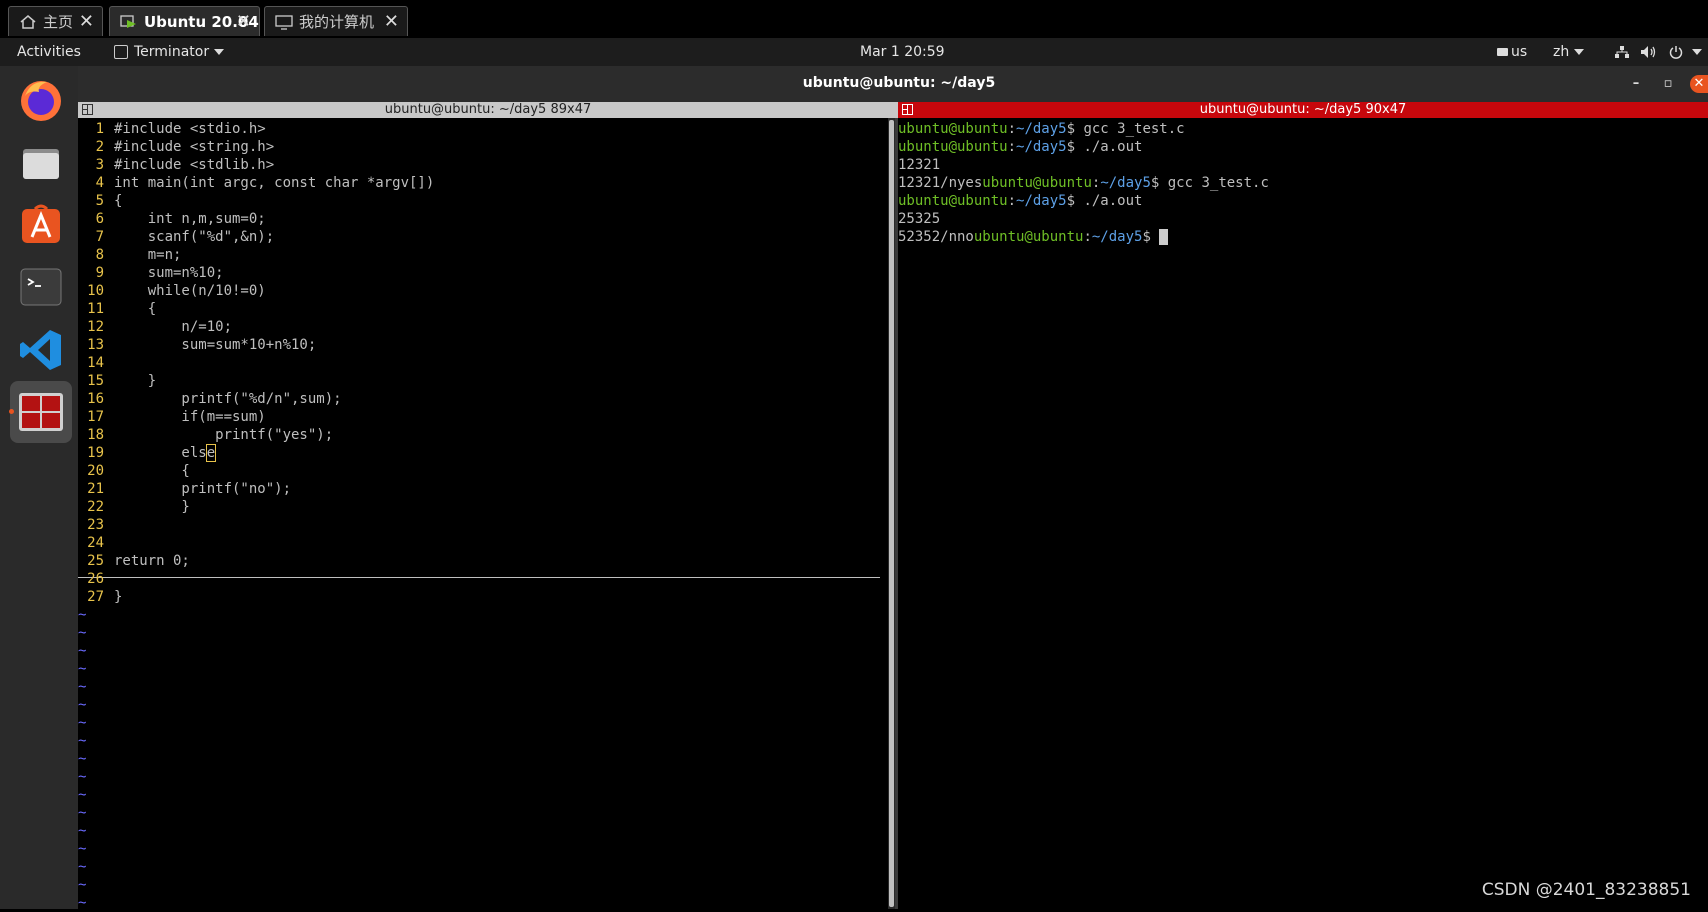 This screenshot has height=912, width=1708. Describe the element at coordinates (99, 237) in the screenshot. I see `line-number: 7` at that location.